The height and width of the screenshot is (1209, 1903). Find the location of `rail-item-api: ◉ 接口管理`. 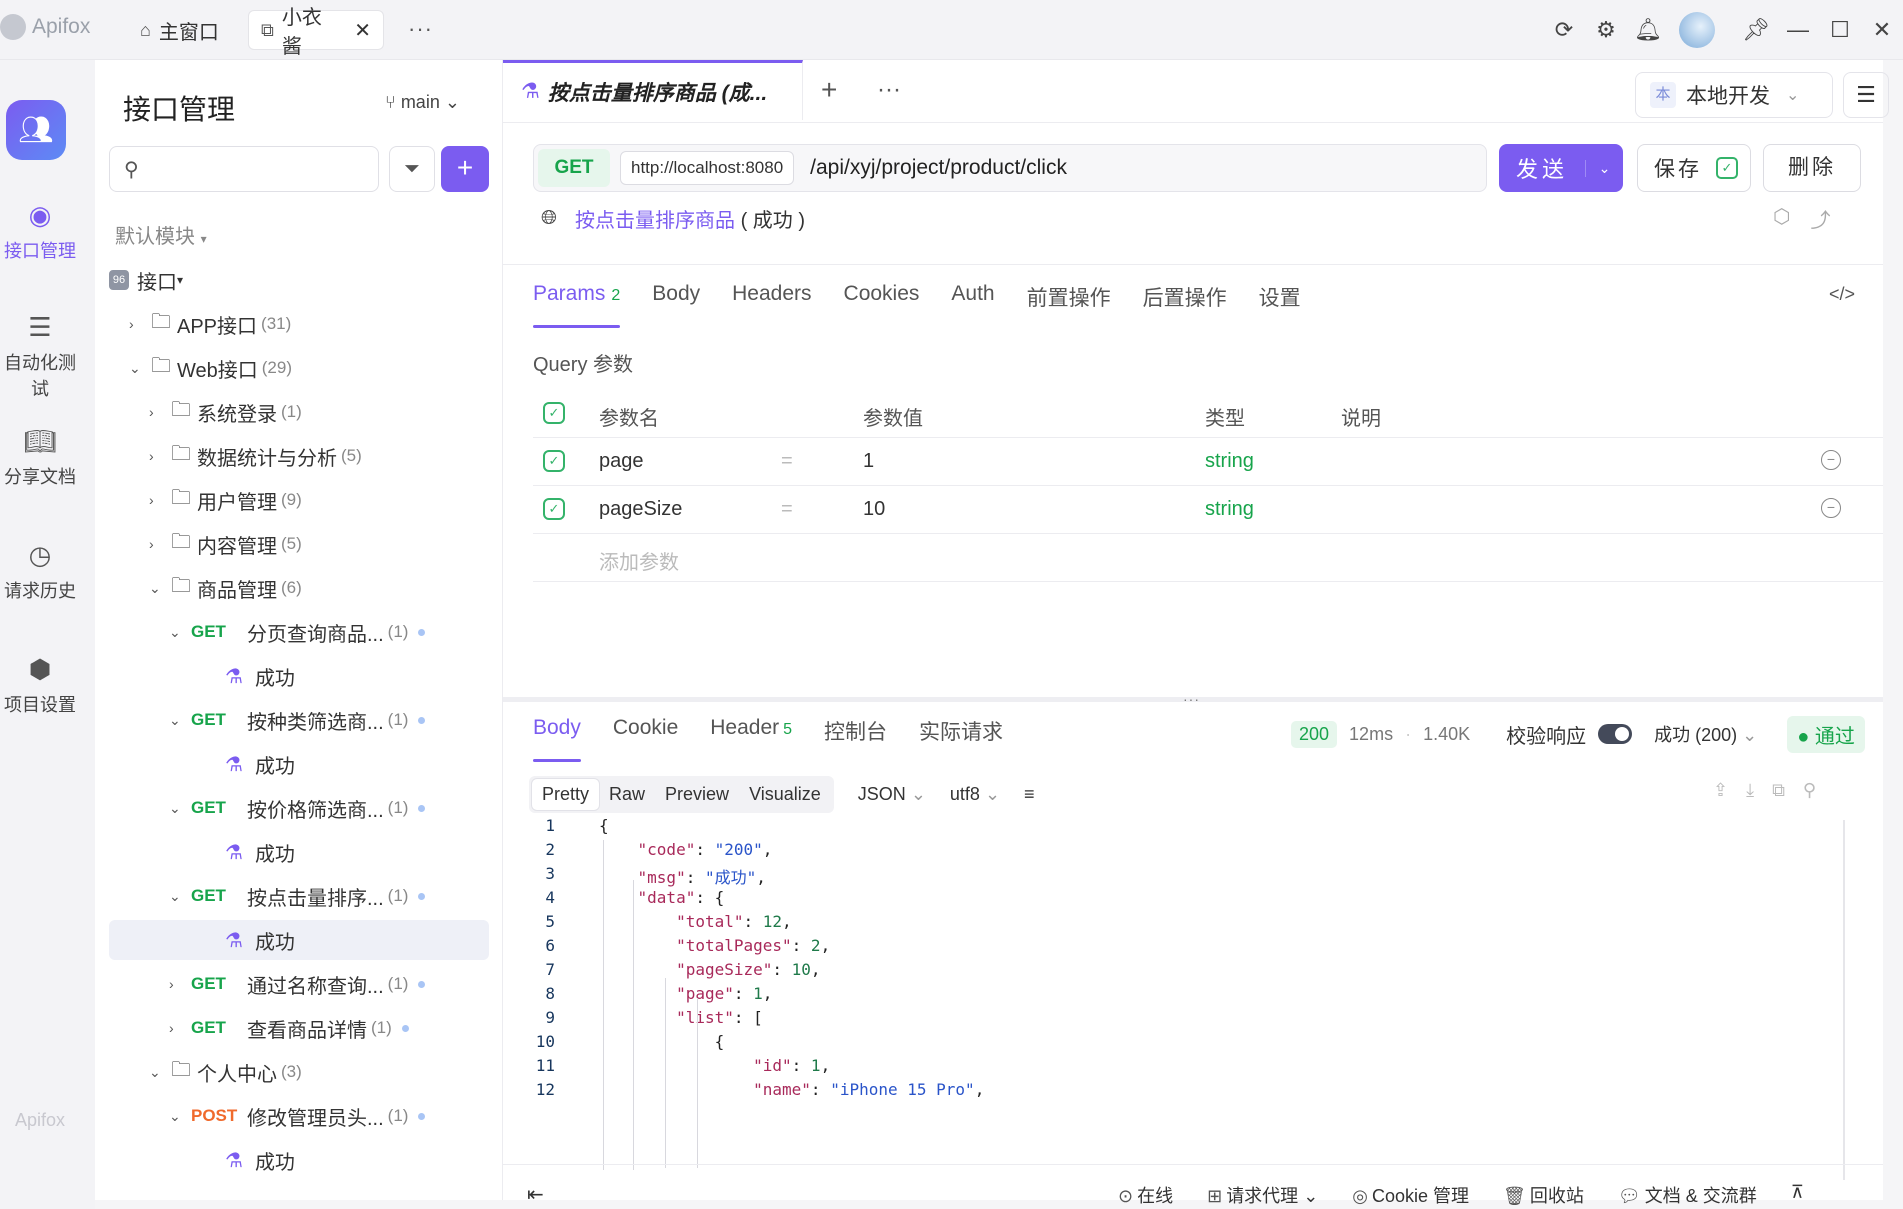

rail-item-api: ◉ 接口管理 is located at coordinates (40, 231).